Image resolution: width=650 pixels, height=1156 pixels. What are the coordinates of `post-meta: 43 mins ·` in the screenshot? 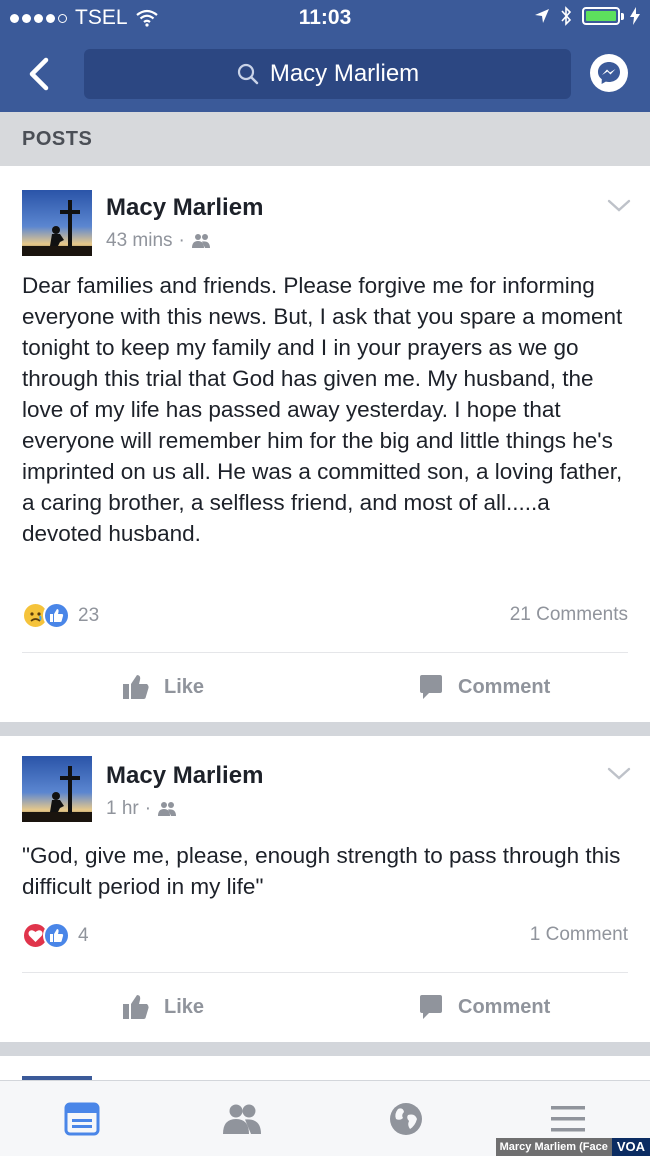 It's located at (158, 241).